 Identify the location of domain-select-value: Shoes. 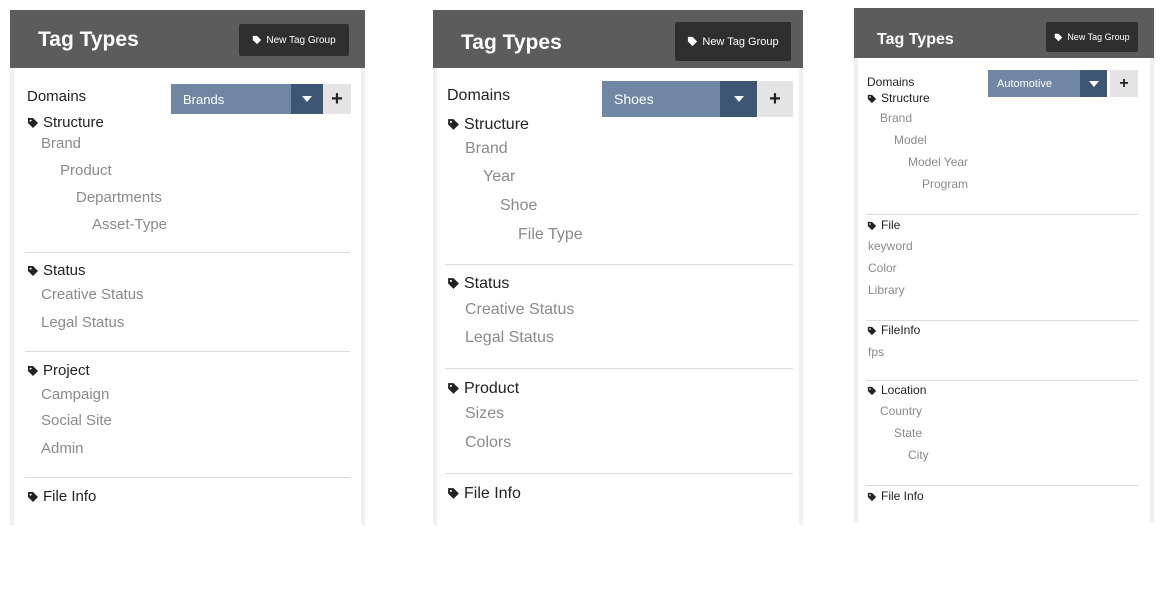
(634, 99).